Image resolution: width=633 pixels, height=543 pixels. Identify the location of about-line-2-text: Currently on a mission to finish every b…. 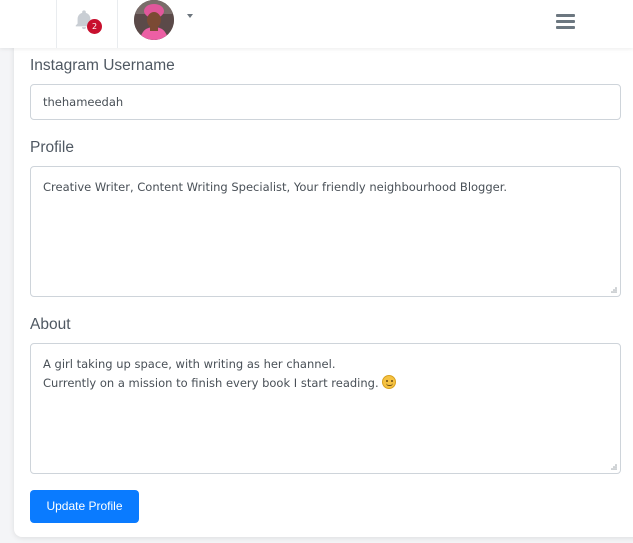
(211, 383).